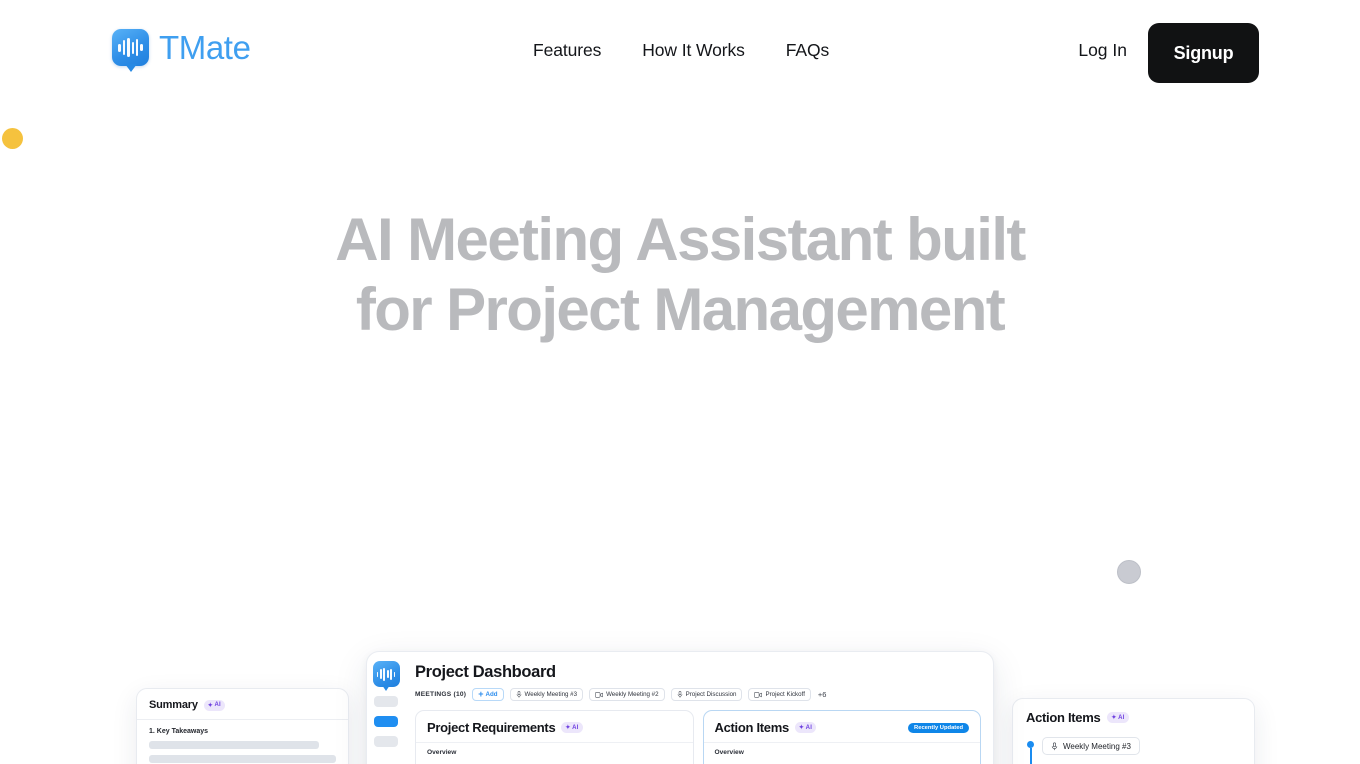  Describe the element at coordinates (680, 310) in the screenshot. I see `hero-line-2: for Project Management` at that location.